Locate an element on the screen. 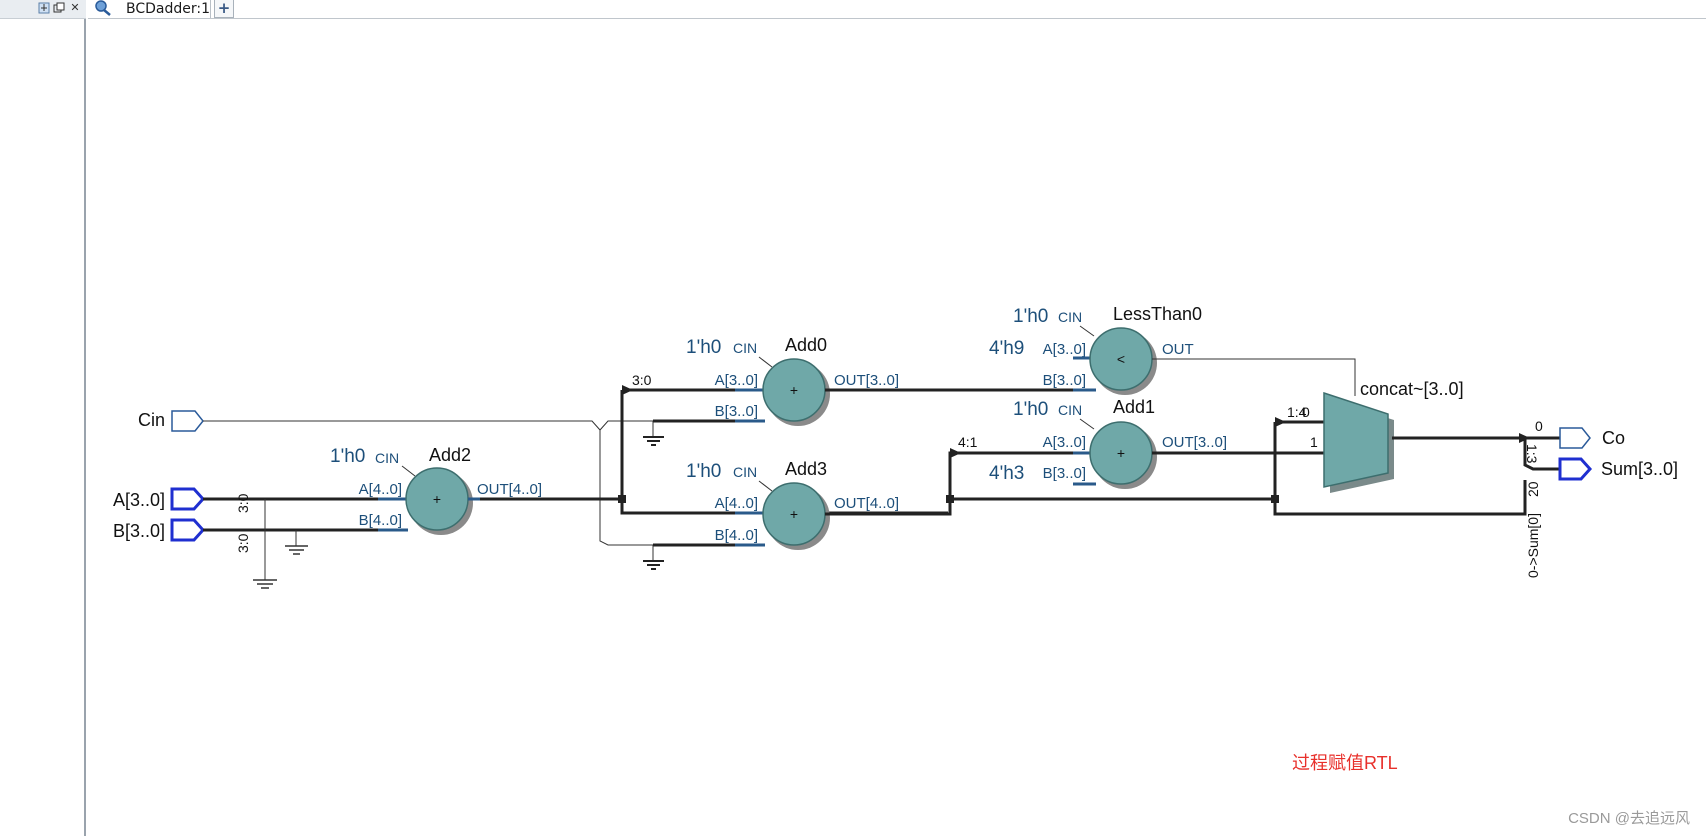  input-a-label: A[3..0] is located at coordinates (139, 500).